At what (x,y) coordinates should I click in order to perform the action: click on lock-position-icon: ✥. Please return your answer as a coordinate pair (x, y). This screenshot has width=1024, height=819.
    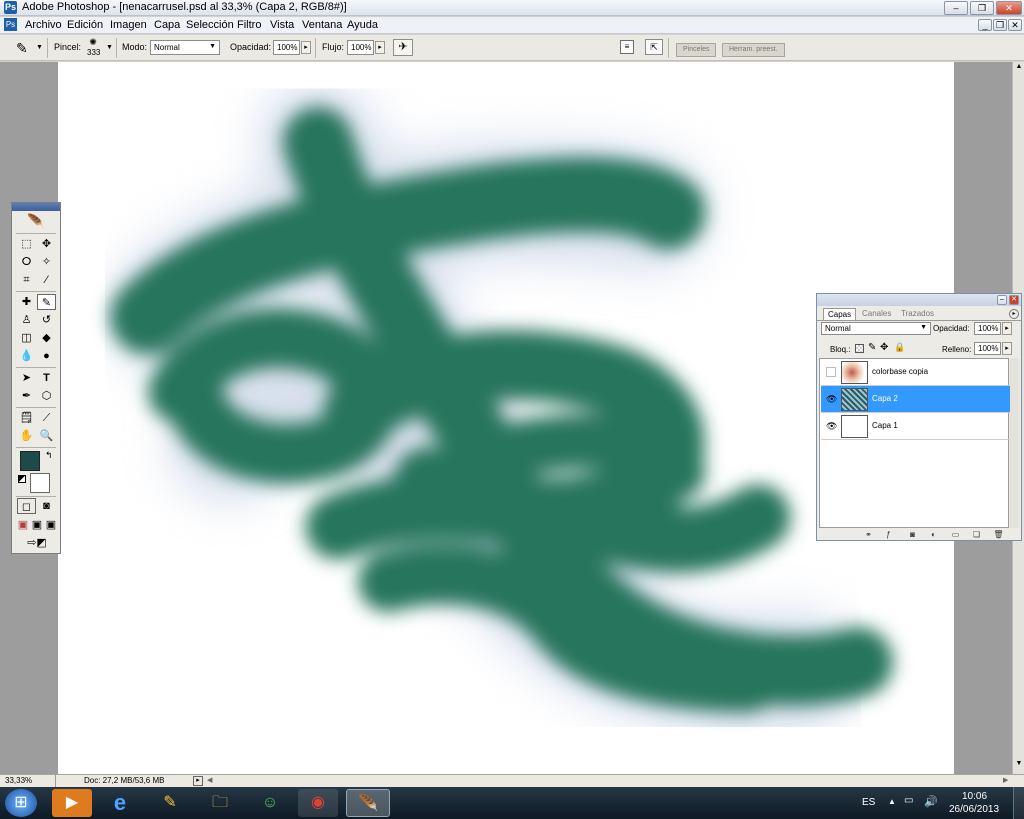
    Looking at the image, I should click on (884, 347).